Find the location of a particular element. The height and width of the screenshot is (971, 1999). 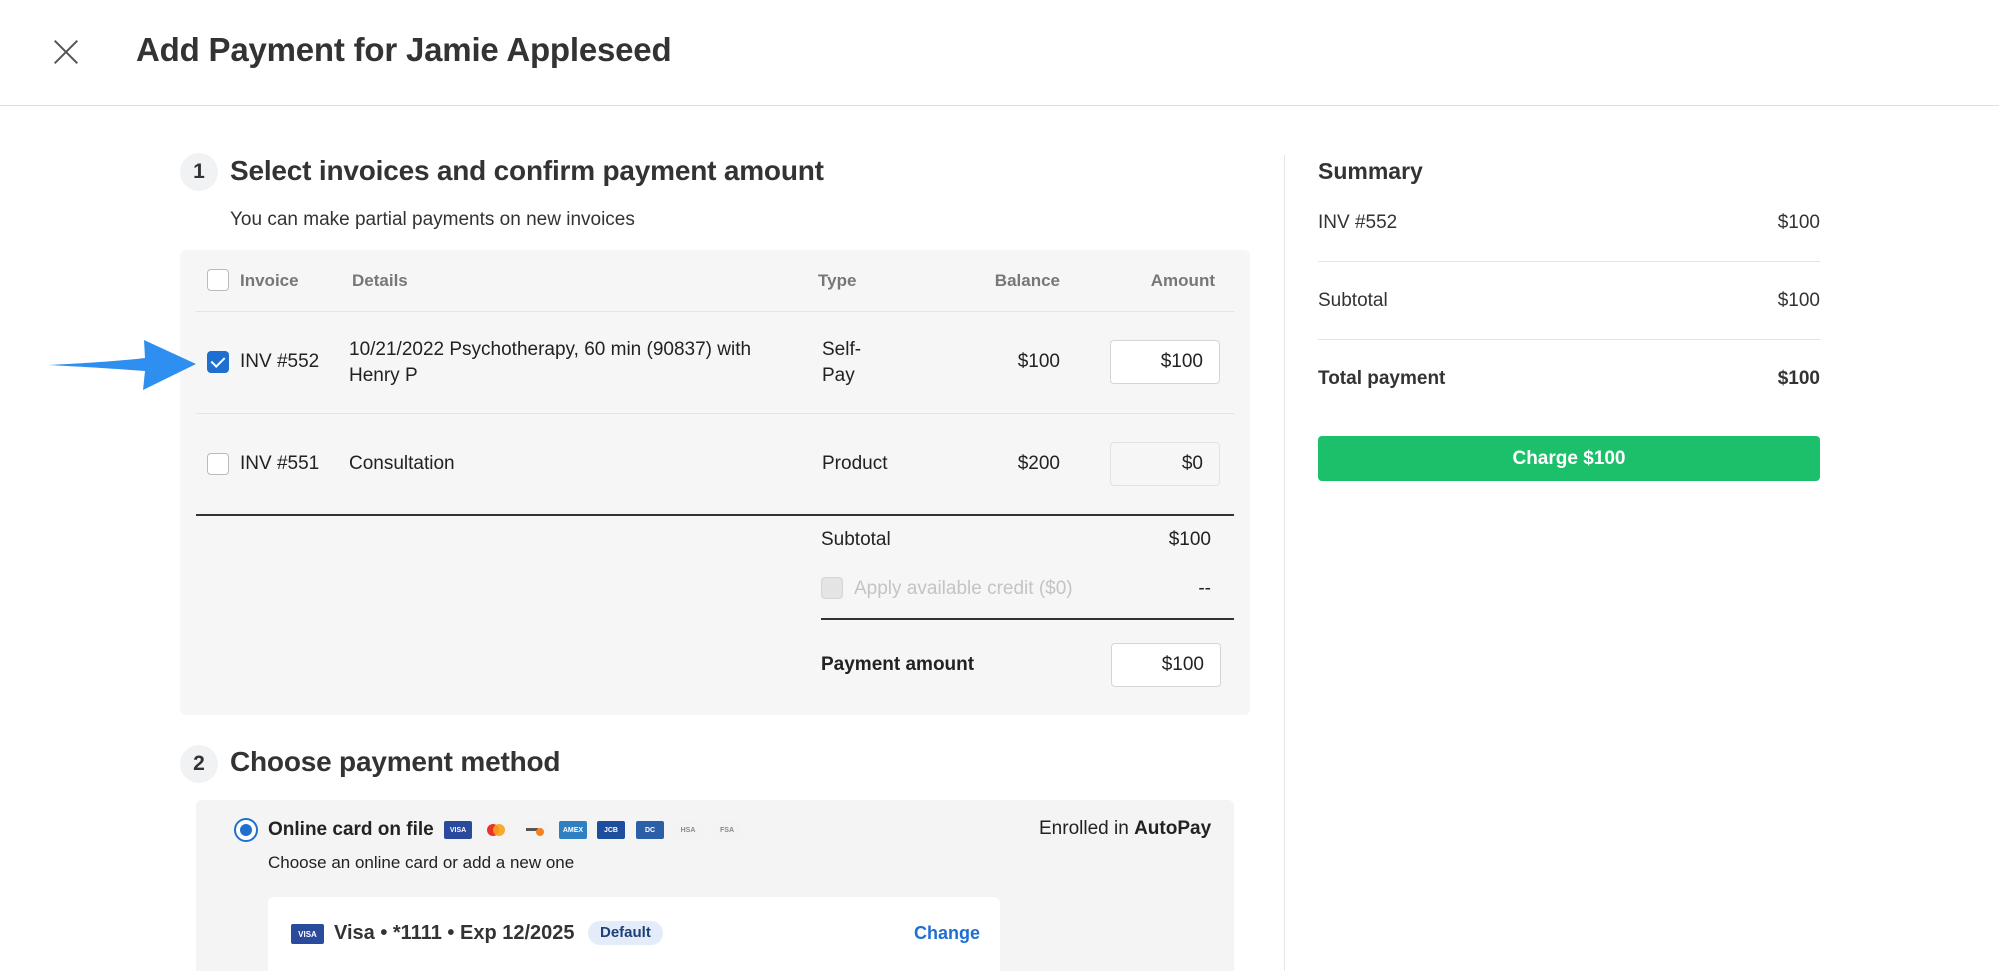

header-divider is located at coordinates (715, 311).